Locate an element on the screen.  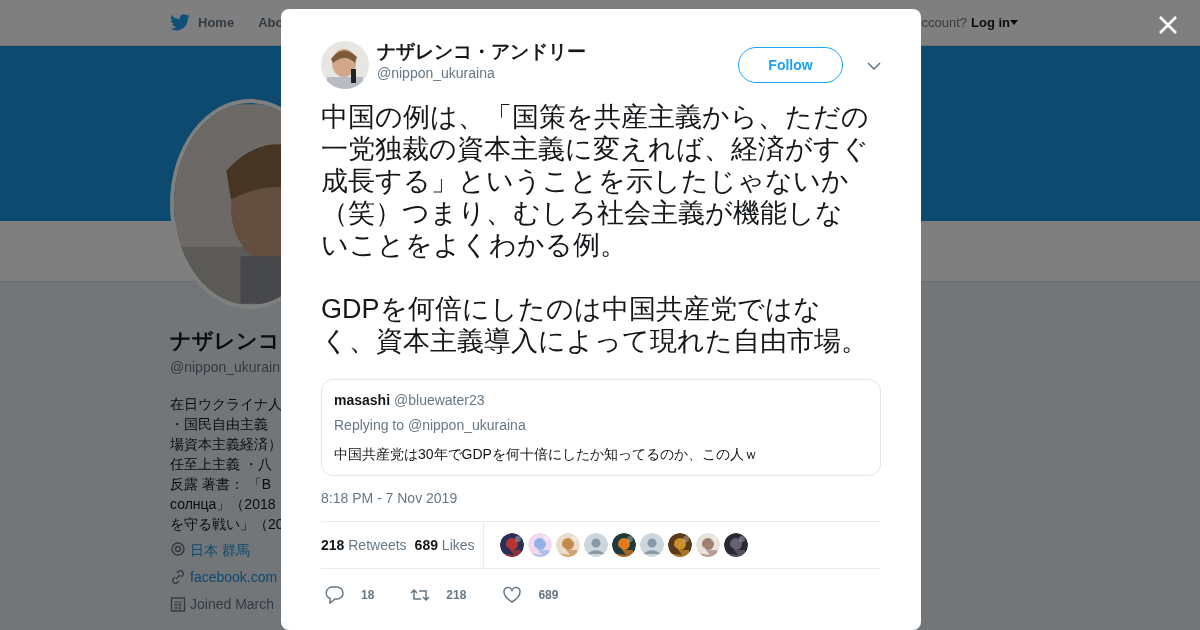
login-link: Log in is located at coordinates (994, 22).